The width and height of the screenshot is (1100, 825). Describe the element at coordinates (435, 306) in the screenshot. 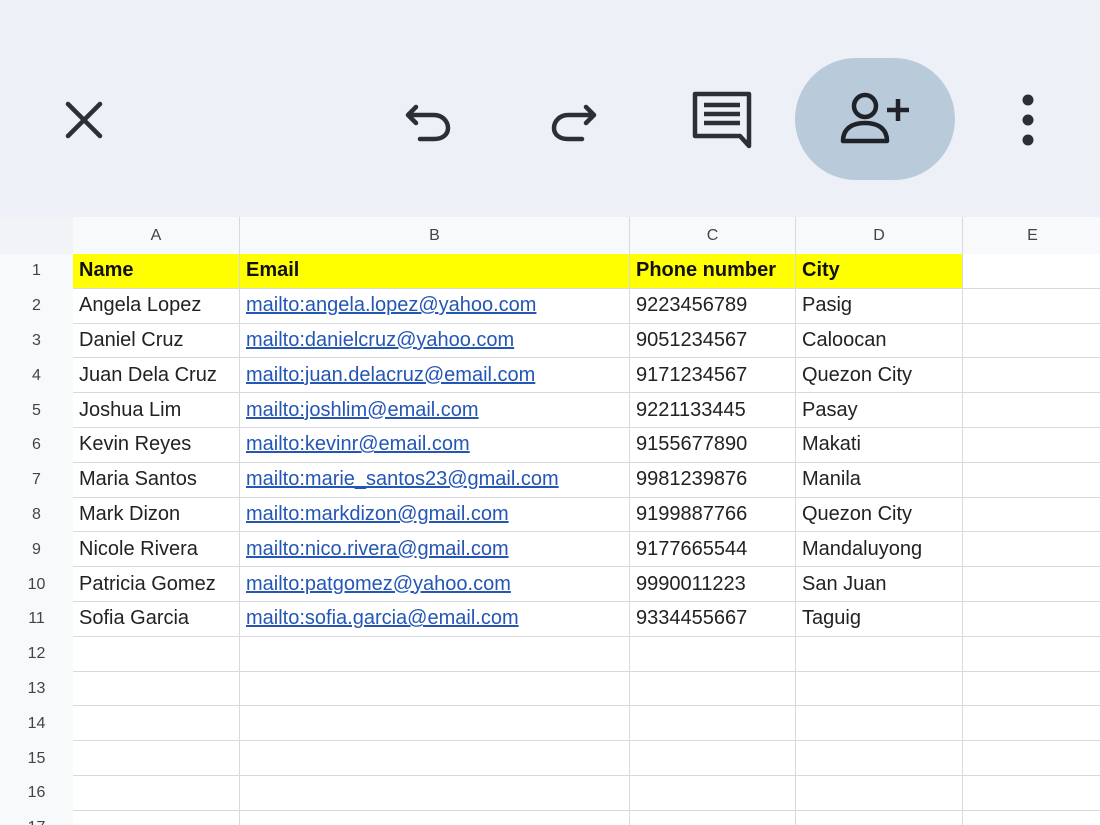

I see `cell-email: mailto:angela.lopez@yahoo.com` at that location.